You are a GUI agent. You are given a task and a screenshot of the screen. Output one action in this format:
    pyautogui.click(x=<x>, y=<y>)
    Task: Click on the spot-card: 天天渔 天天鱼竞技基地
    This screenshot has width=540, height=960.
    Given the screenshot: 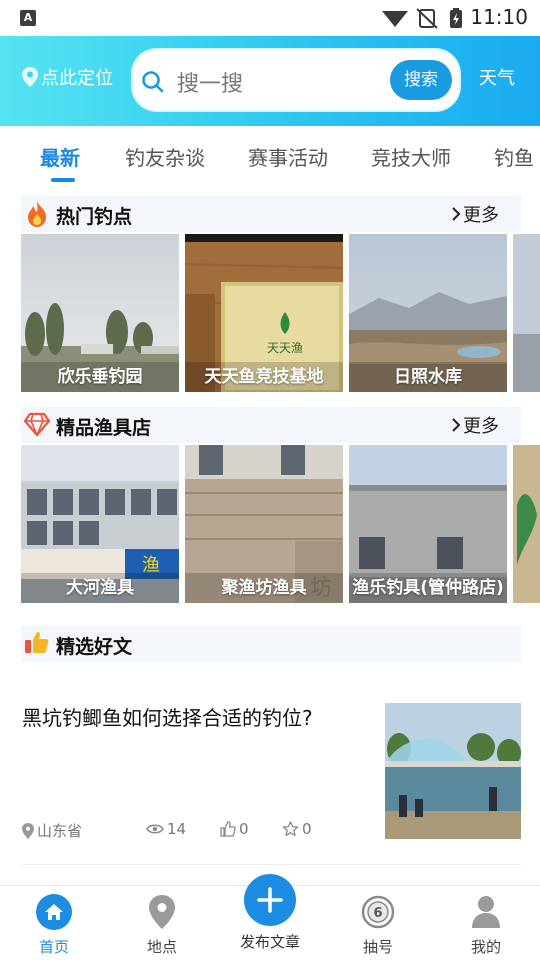 What is the action you would take?
    pyautogui.click(x=264, y=313)
    